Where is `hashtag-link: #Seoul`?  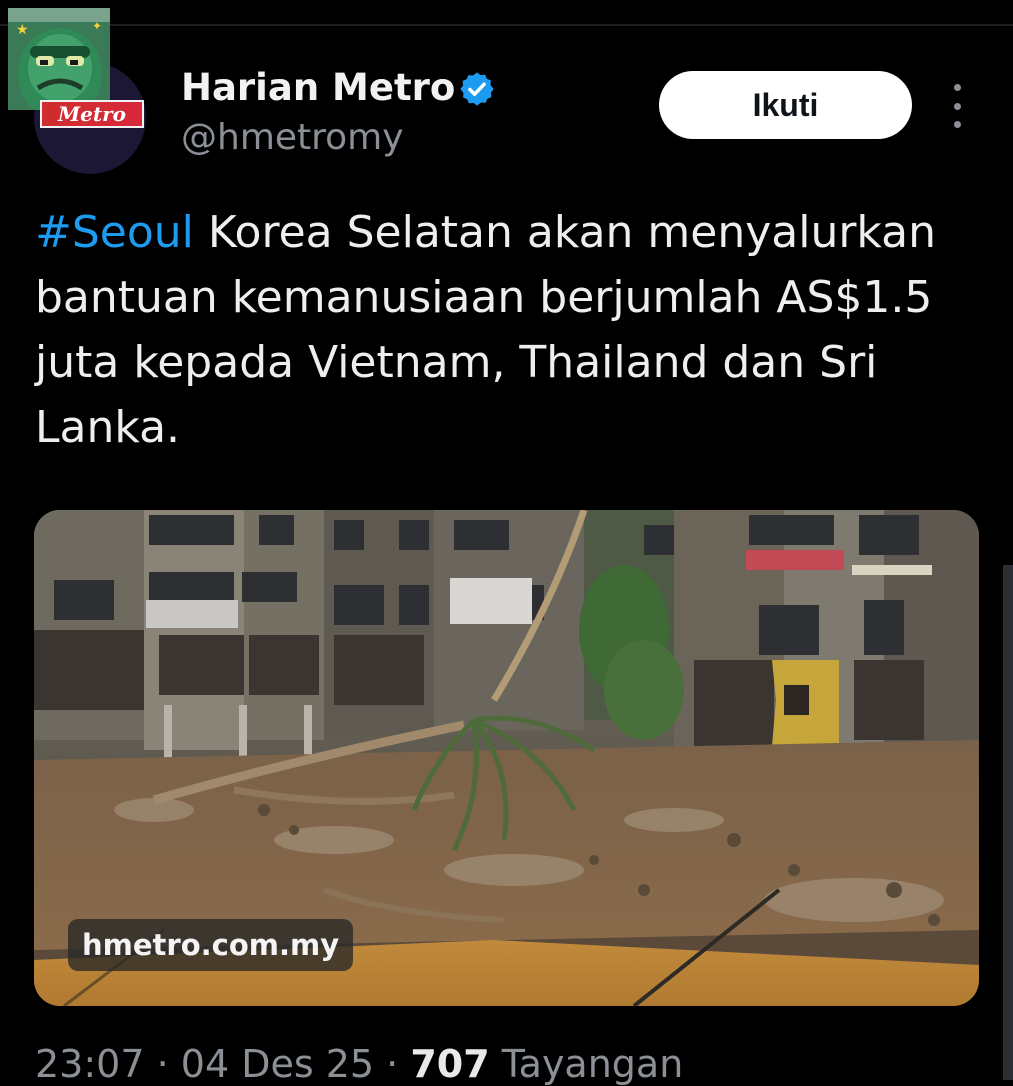 hashtag-link: #Seoul is located at coordinates (114, 232).